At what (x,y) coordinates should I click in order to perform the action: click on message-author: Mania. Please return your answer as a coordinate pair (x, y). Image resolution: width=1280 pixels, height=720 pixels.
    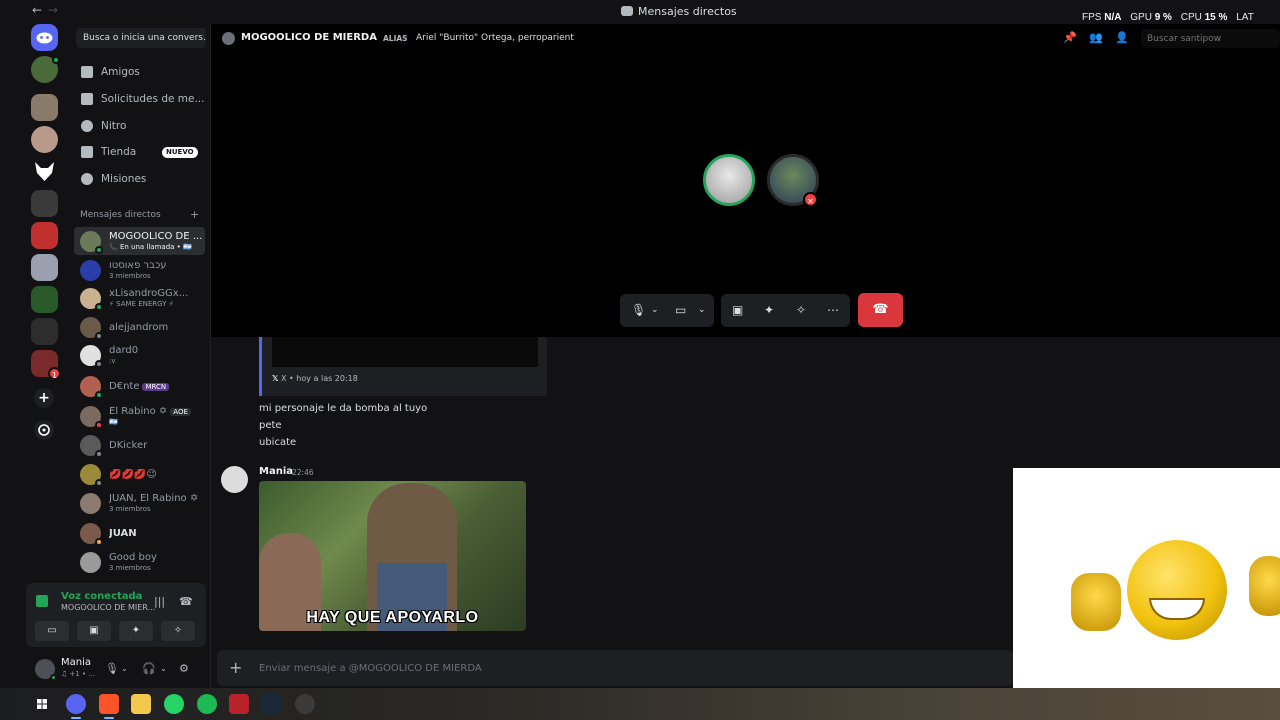
    Looking at the image, I should click on (276, 471).